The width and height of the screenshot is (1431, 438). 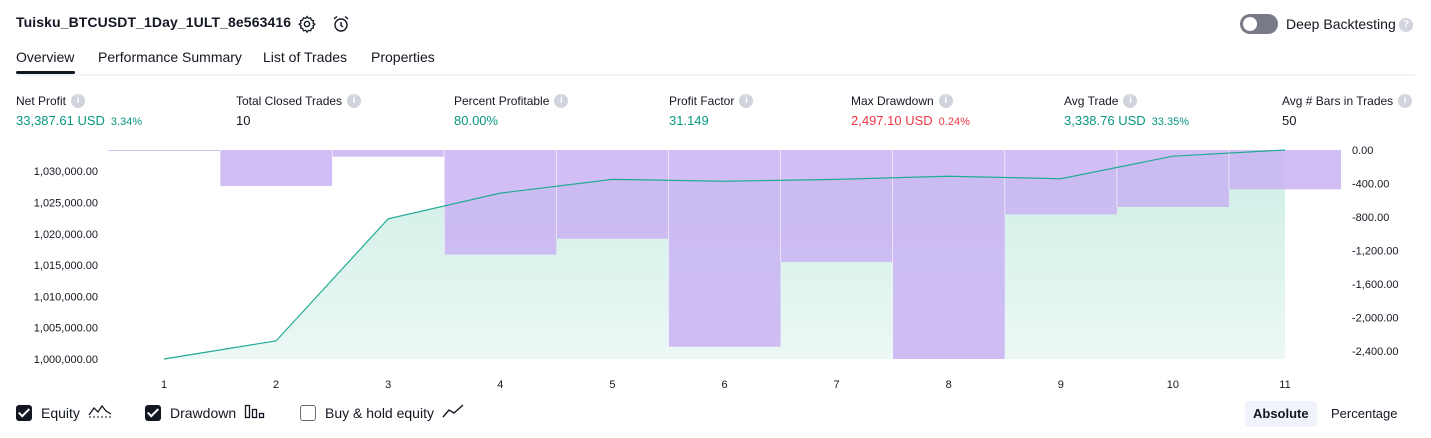 What do you see at coordinates (1338, 101) in the screenshot?
I see `metric-label: Avg # Bars in Trades` at bounding box center [1338, 101].